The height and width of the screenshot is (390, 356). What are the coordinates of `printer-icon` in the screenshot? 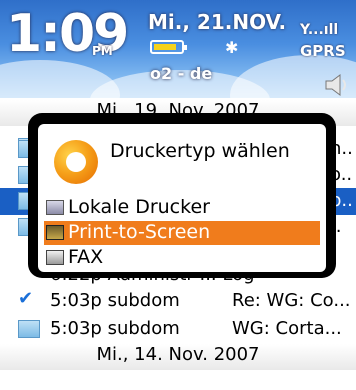 It's located at (55, 207).